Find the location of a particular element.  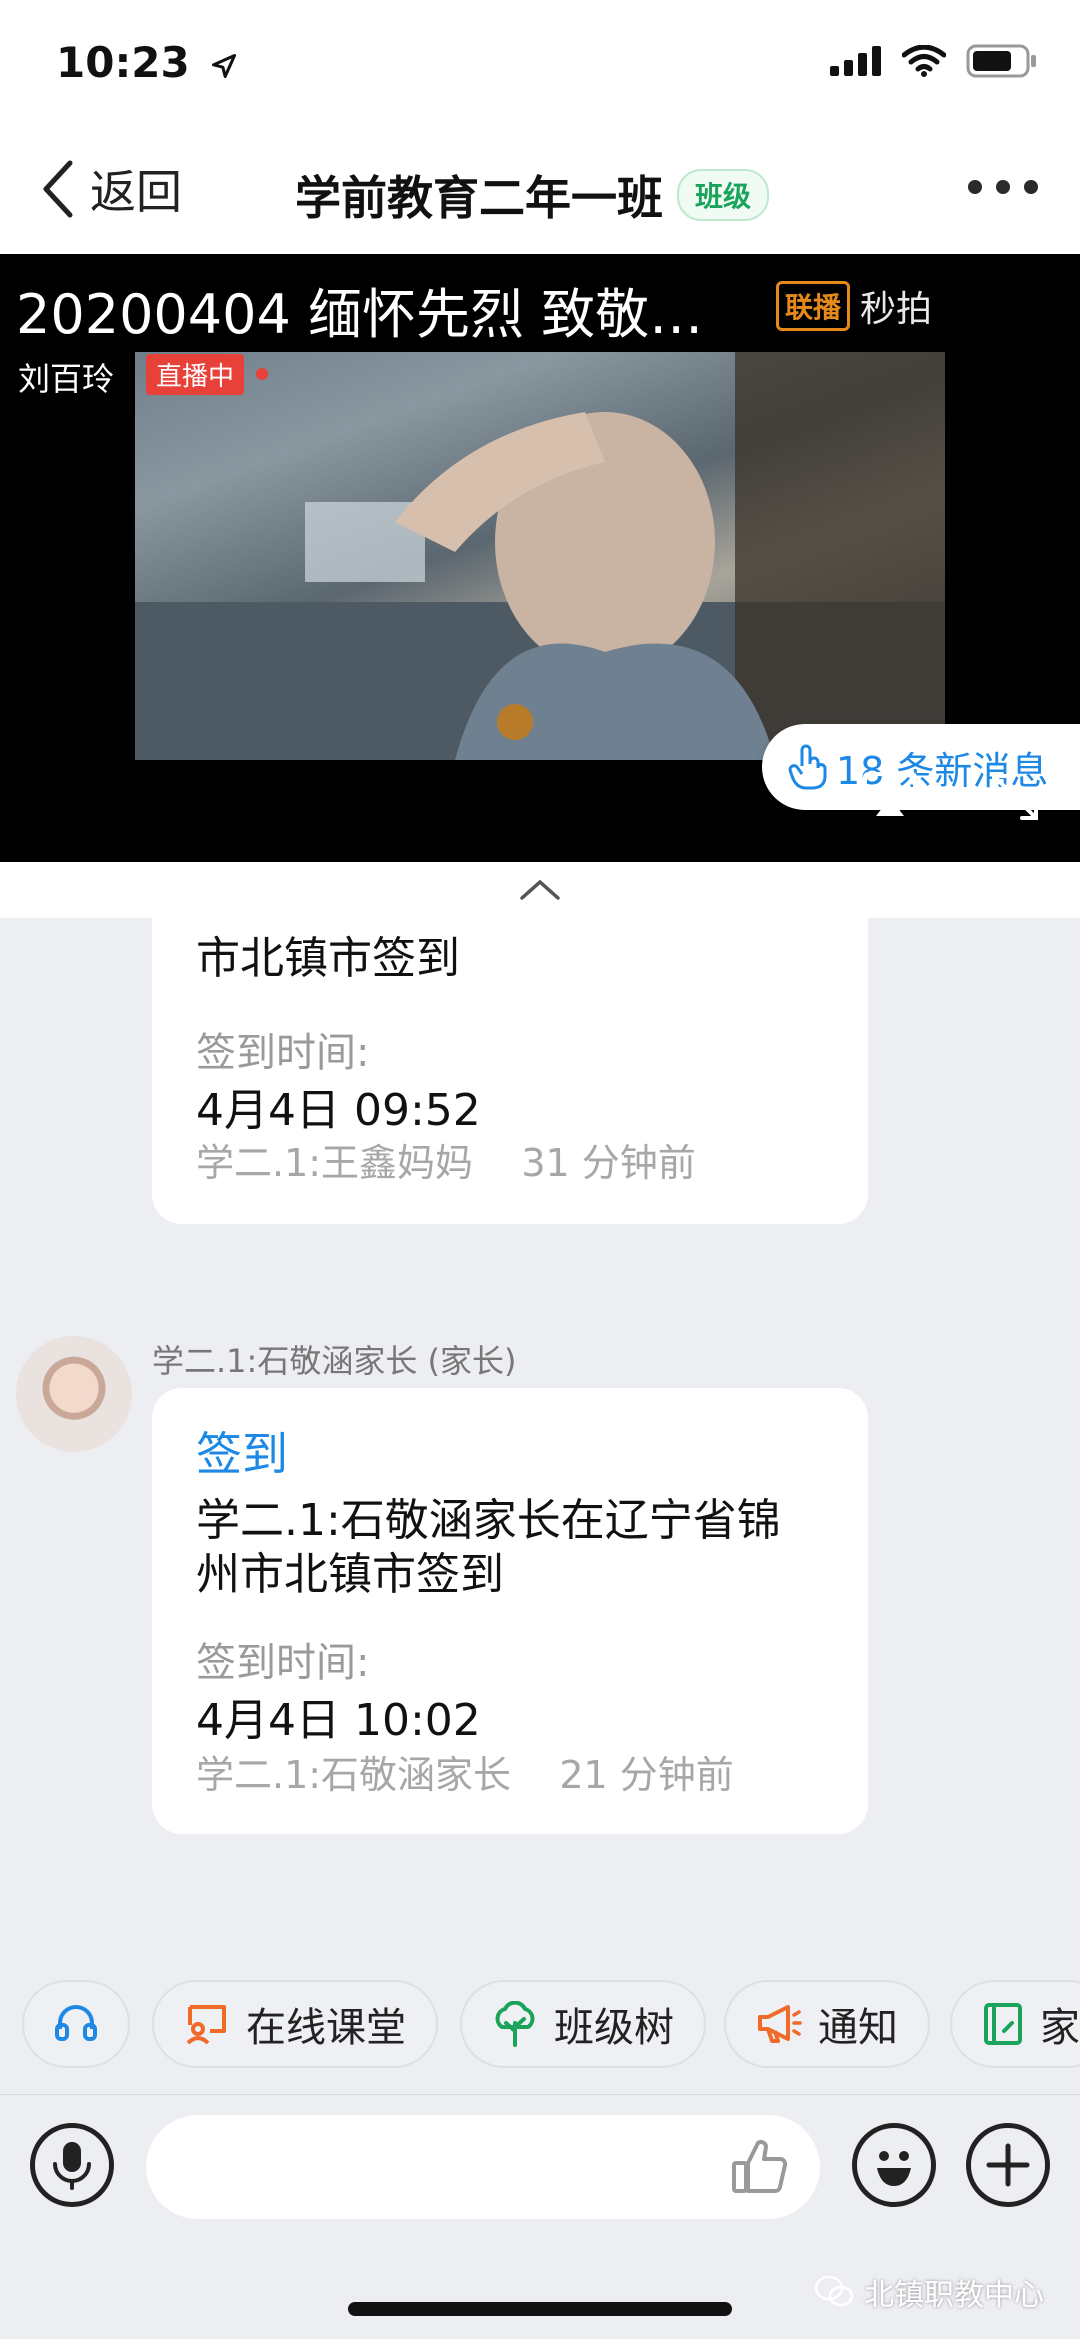

thumbs-up-icon is located at coordinates (760, 2167).